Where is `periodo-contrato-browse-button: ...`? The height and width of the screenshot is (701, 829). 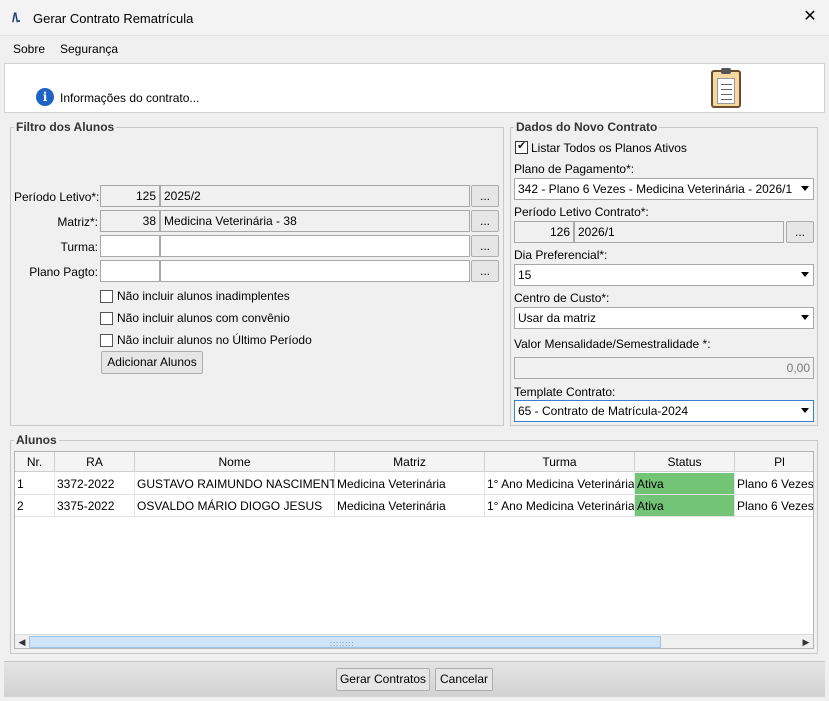 periodo-contrato-browse-button: ... is located at coordinates (800, 232).